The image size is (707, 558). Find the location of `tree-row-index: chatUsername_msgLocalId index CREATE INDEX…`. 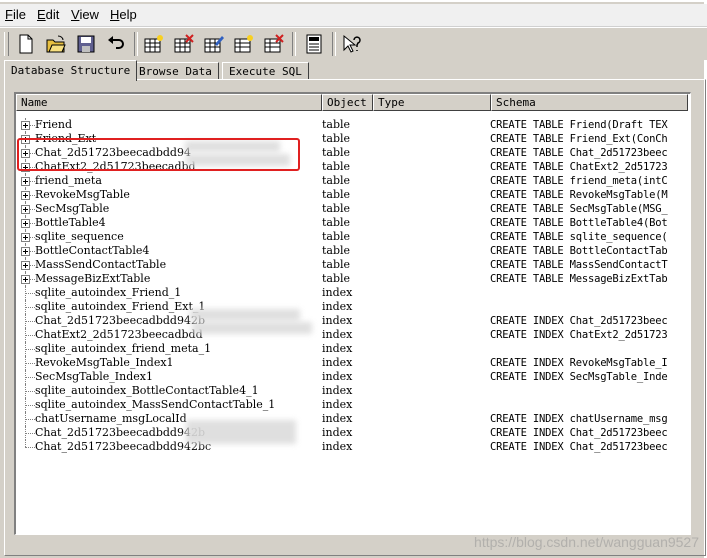

tree-row-index: chatUsername_msgLocalId index CREATE INDEX… is located at coordinates (353, 419).